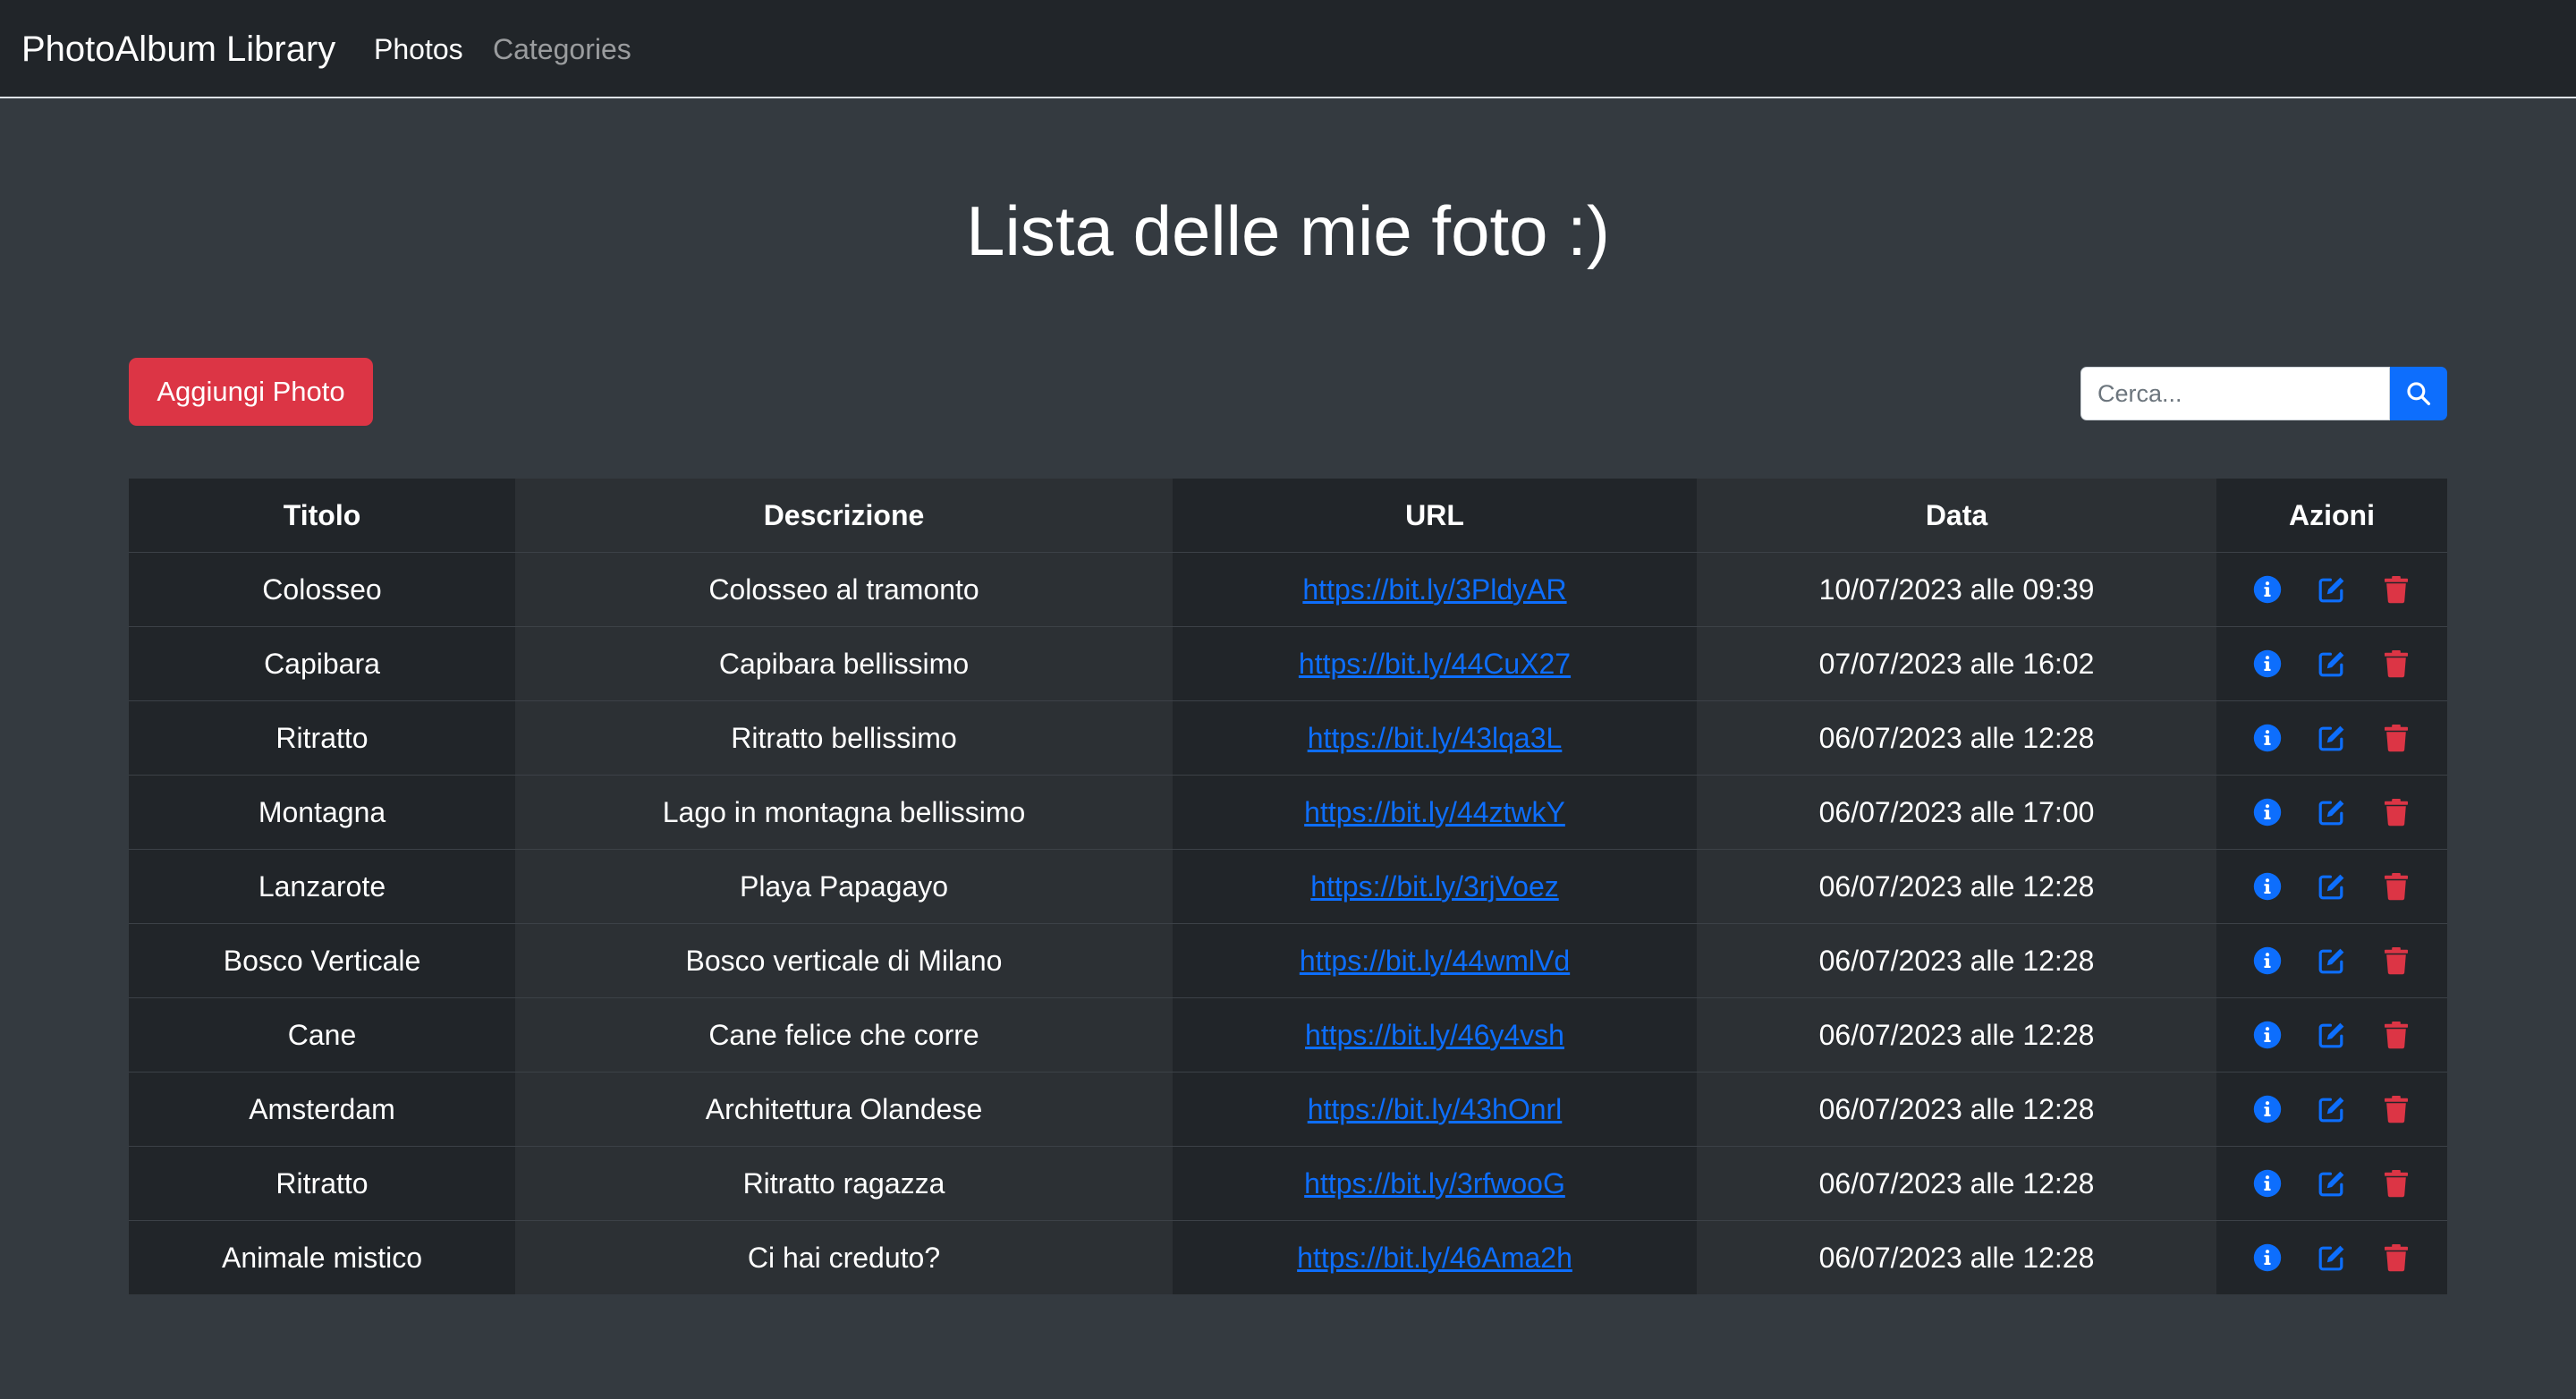  Describe the element at coordinates (844, 1035) in the screenshot. I see `cell-description: Cane felice che corre` at that location.